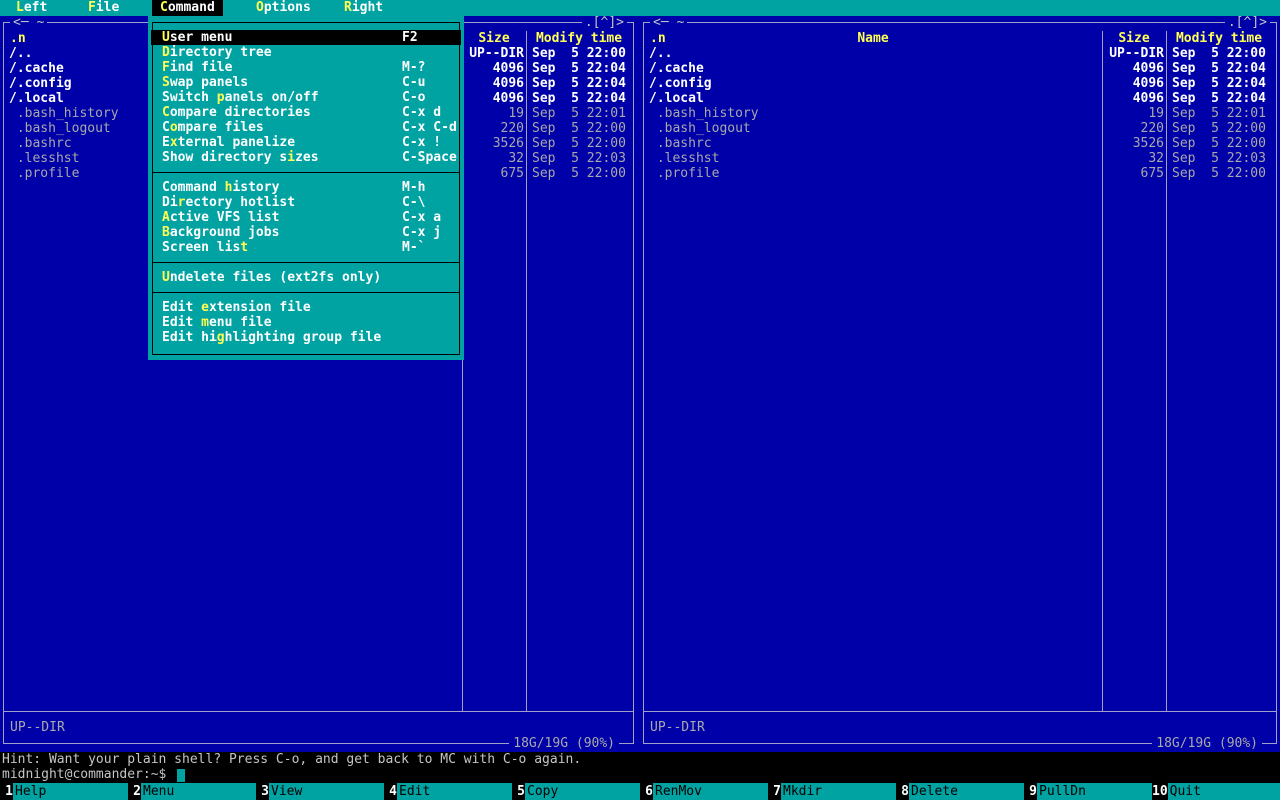 The image size is (1280, 800). Describe the element at coordinates (410, 37) in the screenshot. I see `menu-item-shortcut: F2` at that location.